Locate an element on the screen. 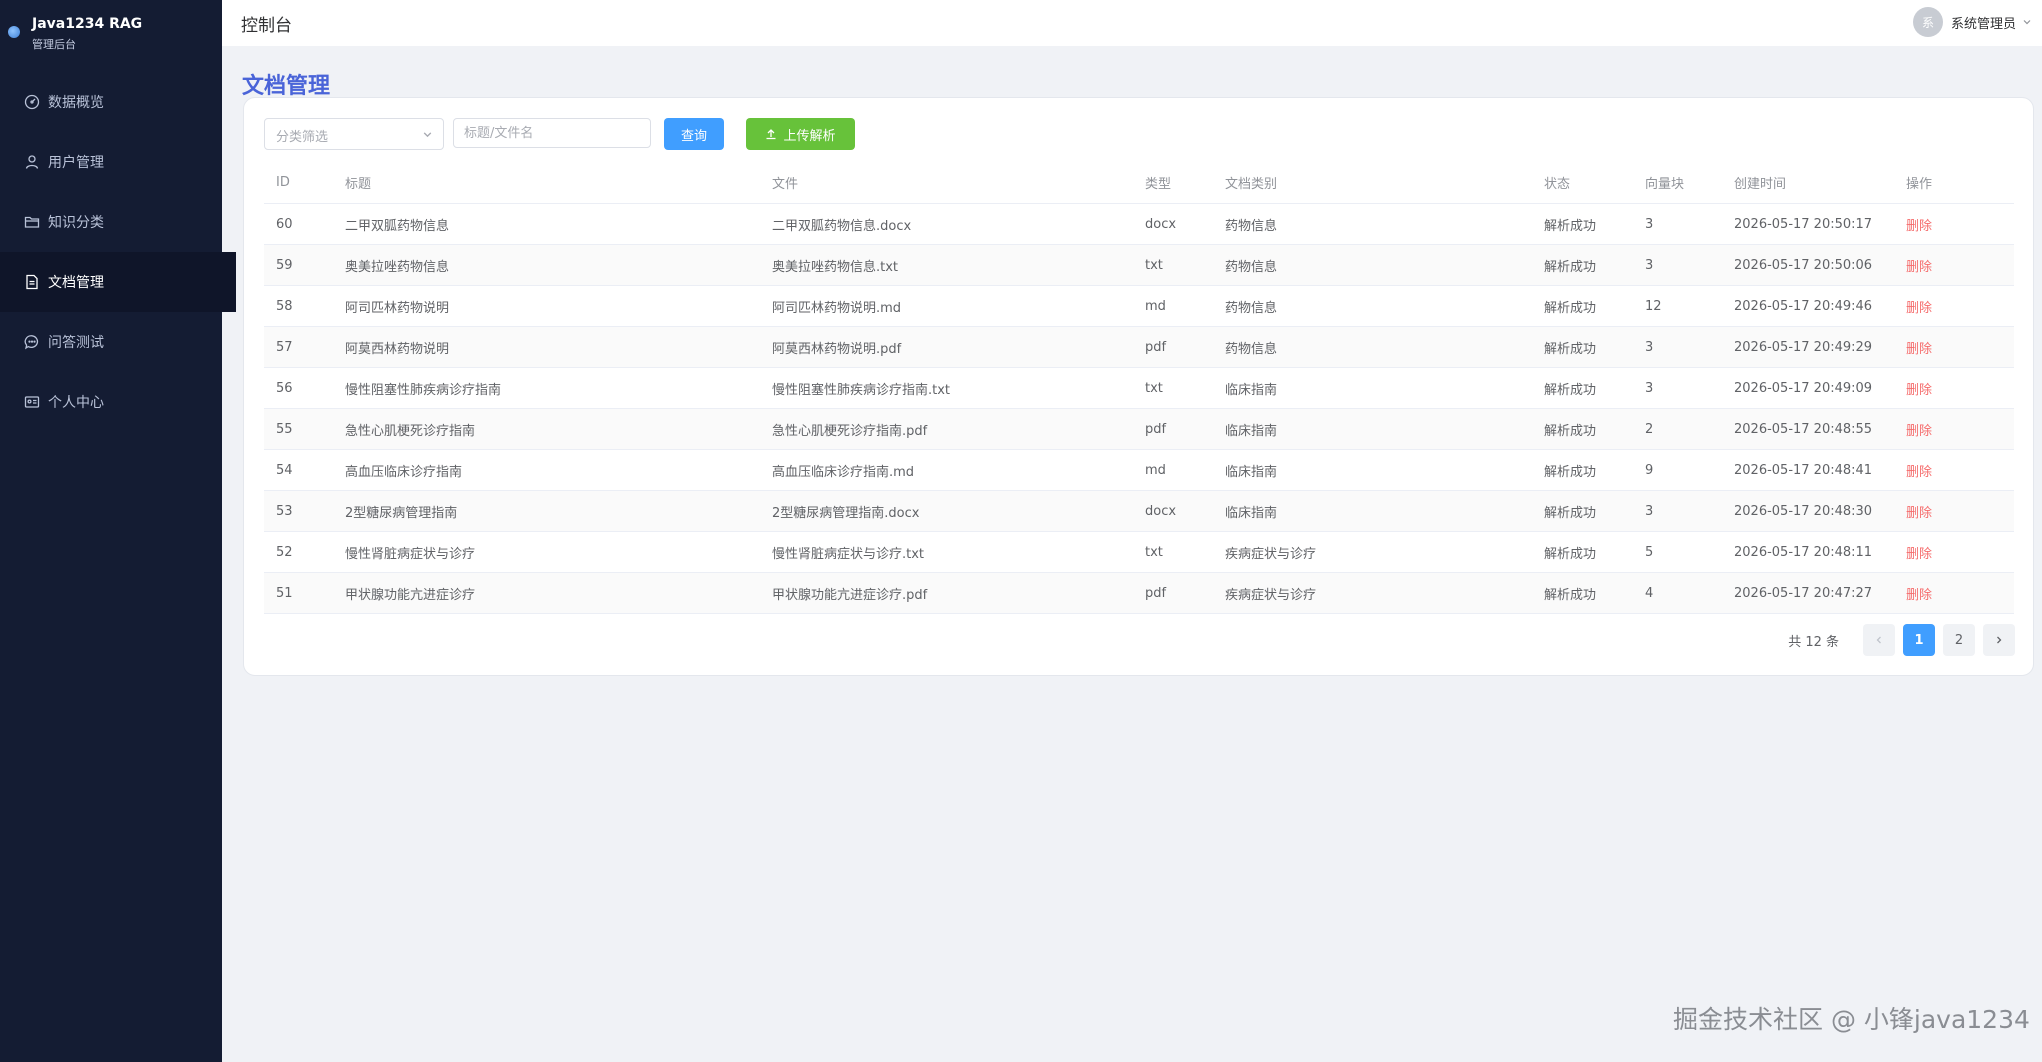 This screenshot has width=2042, height=1062. cell-created: 2026-05-17 20:47:27 is located at coordinates (1803, 593).